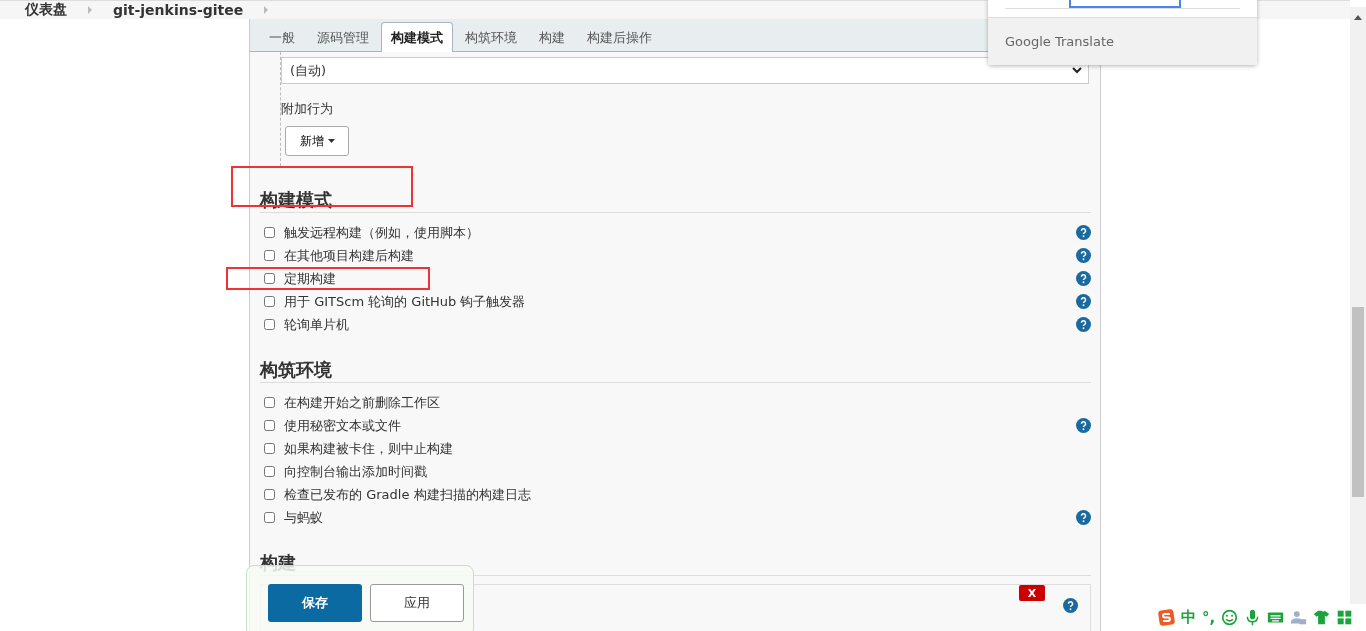 This screenshot has width=1366, height=631. Describe the element at coordinates (1358, 402) in the screenshot. I see `scrollbar-thumb` at that location.